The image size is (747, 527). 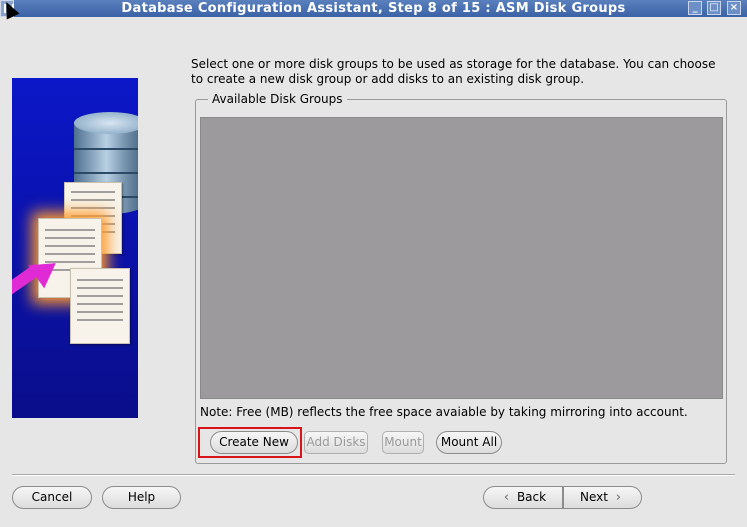 I want to click on maximize-button: □, so click(x=714, y=8).